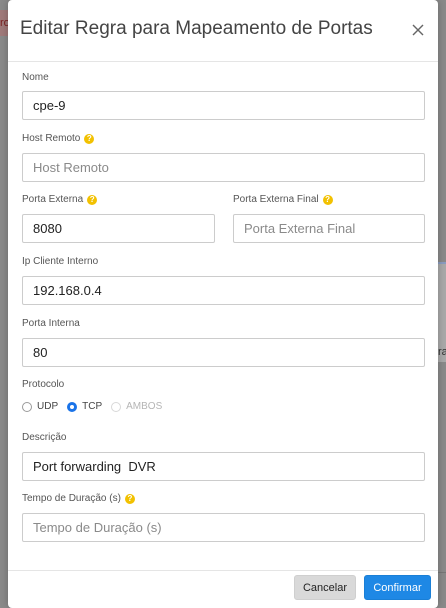 Image resolution: width=446 pixels, height=608 pixels. What do you see at coordinates (118, 228) in the screenshot?
I see `porta-externa-input` at bounding box center [118, 228].